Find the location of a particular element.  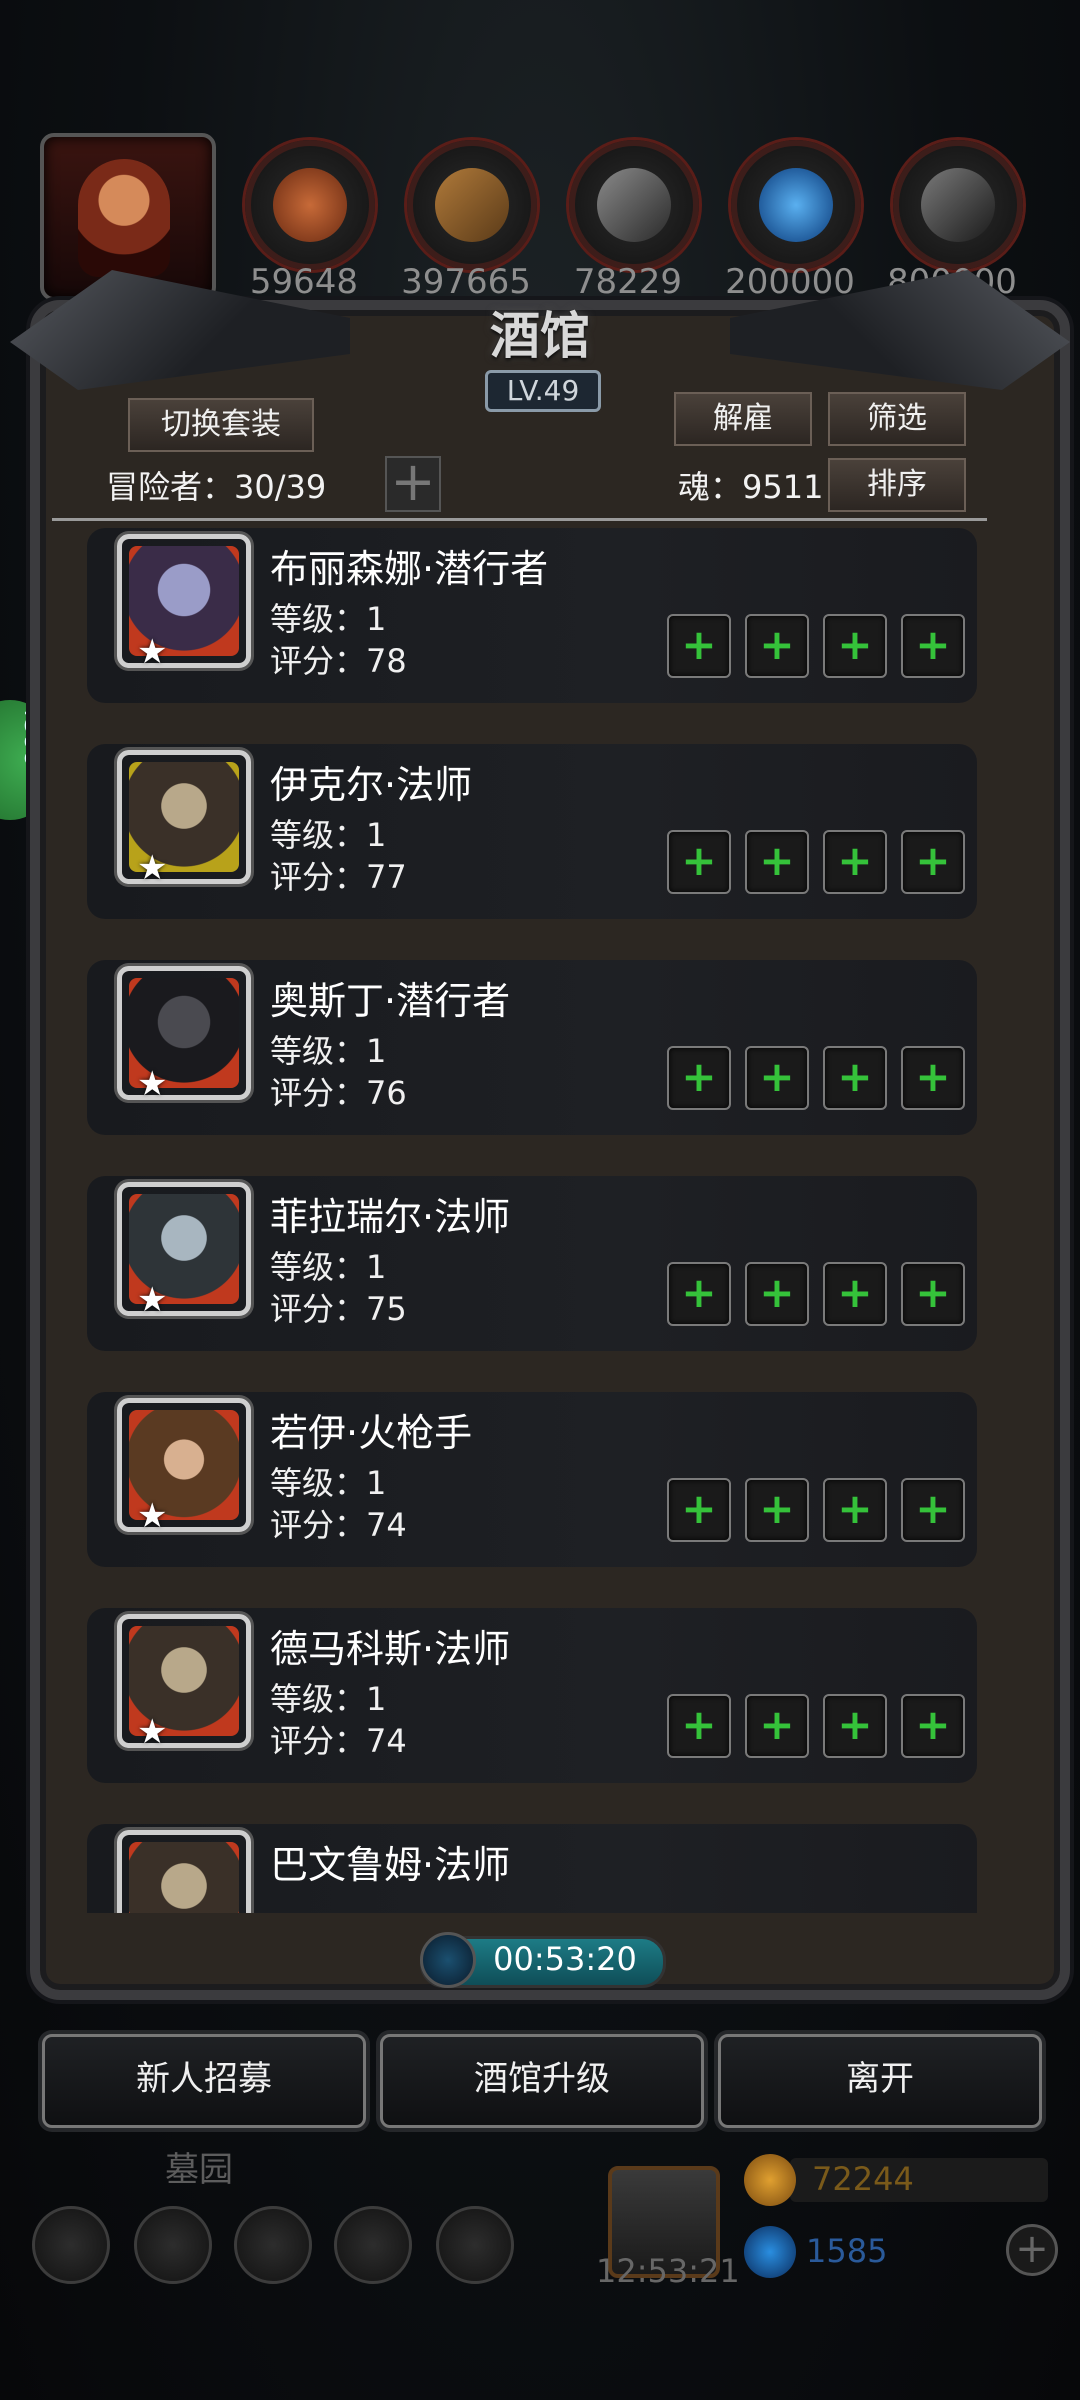

refresh-timer: 00:53:20 is located at coordinates (565, 1959).